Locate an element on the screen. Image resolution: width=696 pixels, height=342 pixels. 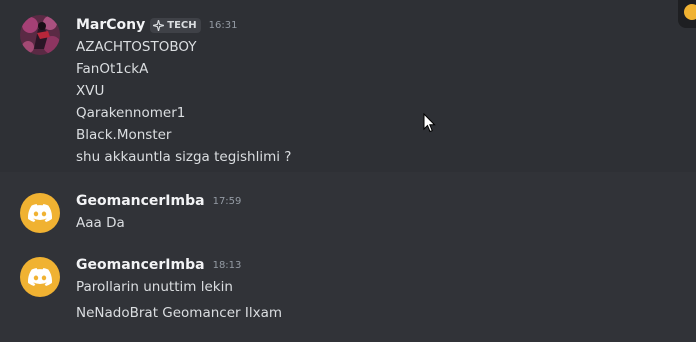
timestamp: 18:13 is located at coordinates (227, 265).